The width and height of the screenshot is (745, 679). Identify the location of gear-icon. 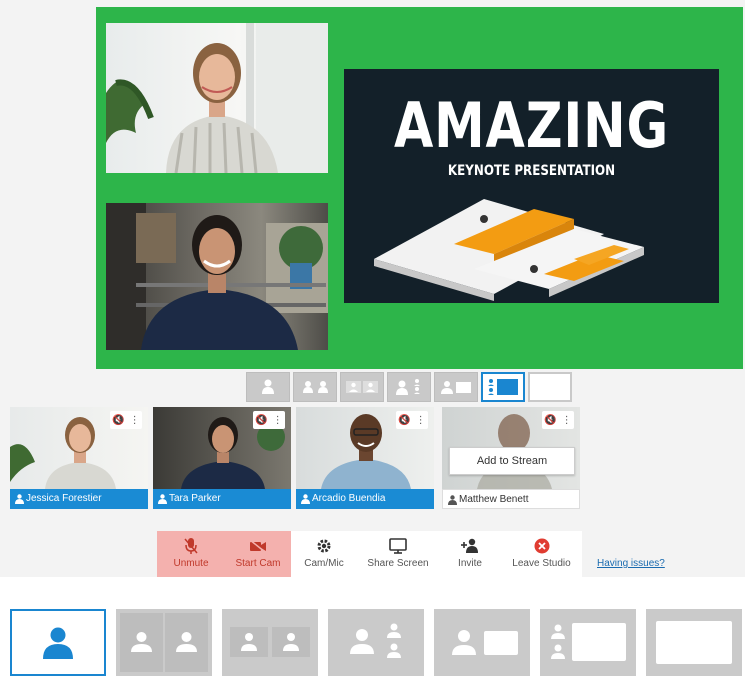
(324, 546).